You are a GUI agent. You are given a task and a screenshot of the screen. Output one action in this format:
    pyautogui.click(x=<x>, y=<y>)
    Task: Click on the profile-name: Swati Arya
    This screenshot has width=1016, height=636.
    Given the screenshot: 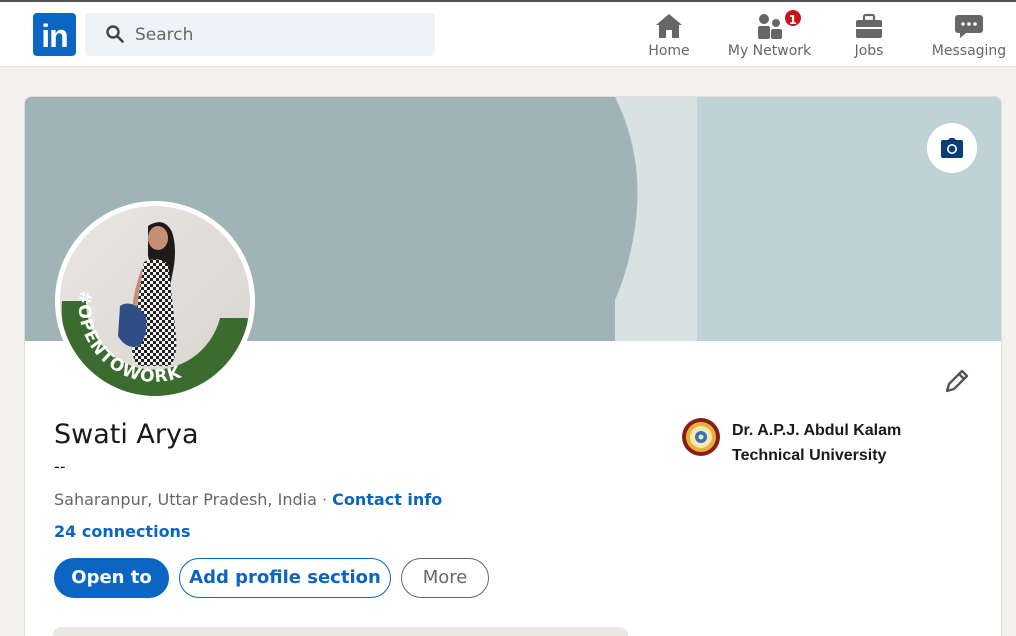 What is the action you would take?
    pyautogui.click(x=126, y=434)
    